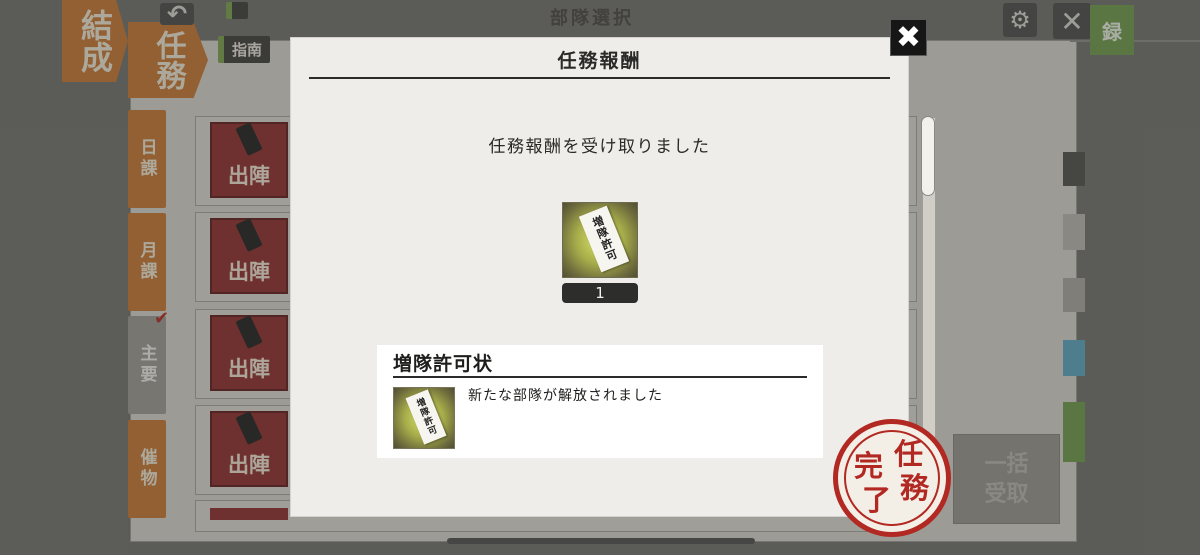 The height and width of the screenshot is (555, 1200). I want to click on scrollbar-thumb, so click(928, 156).